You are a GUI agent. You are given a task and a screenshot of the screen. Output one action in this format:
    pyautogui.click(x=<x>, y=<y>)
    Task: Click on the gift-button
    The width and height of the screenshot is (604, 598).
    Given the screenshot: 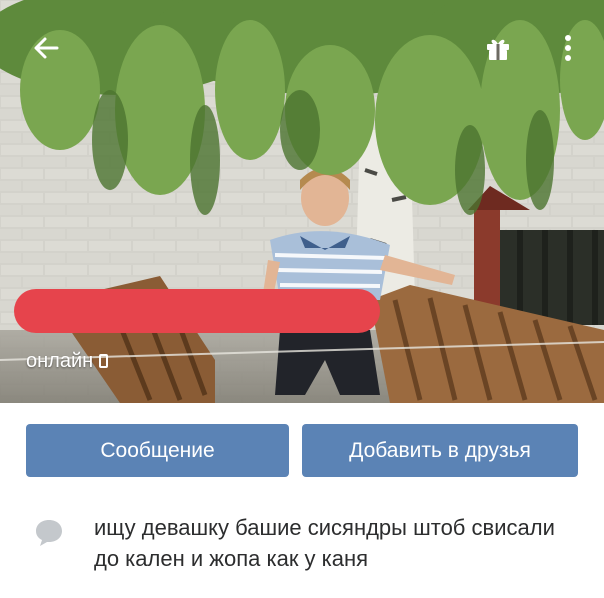 What is the action you would take?
    pyautogui.click(x=498, y=48)
    